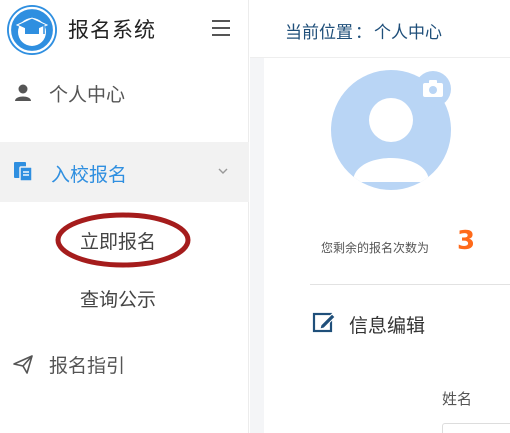 Image resolution: width=510 pixels, height=433 pixels. I want to click on camera-icon, so click(433, 89).